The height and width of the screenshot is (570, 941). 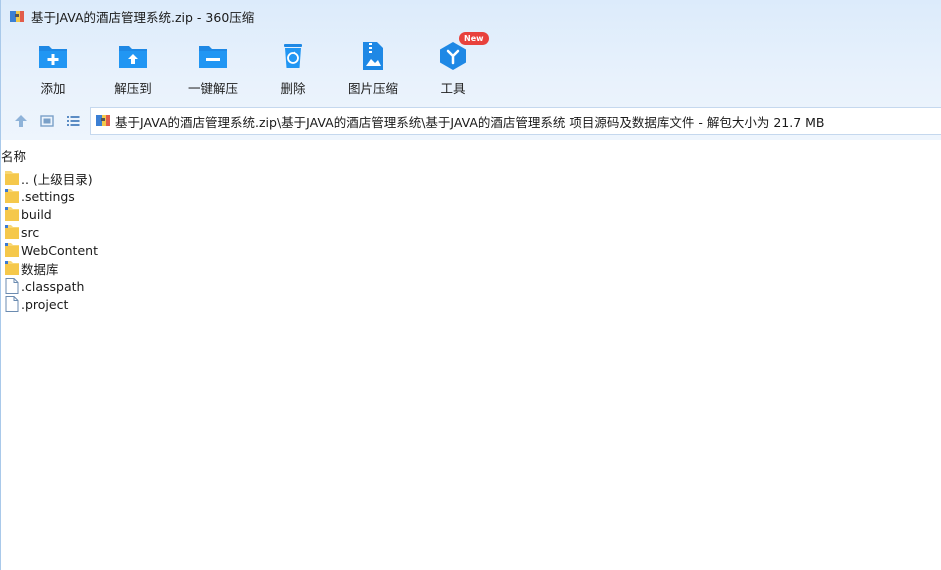 I want to click on image-compress-label: 图片压缩, so click(x=372, y=88).